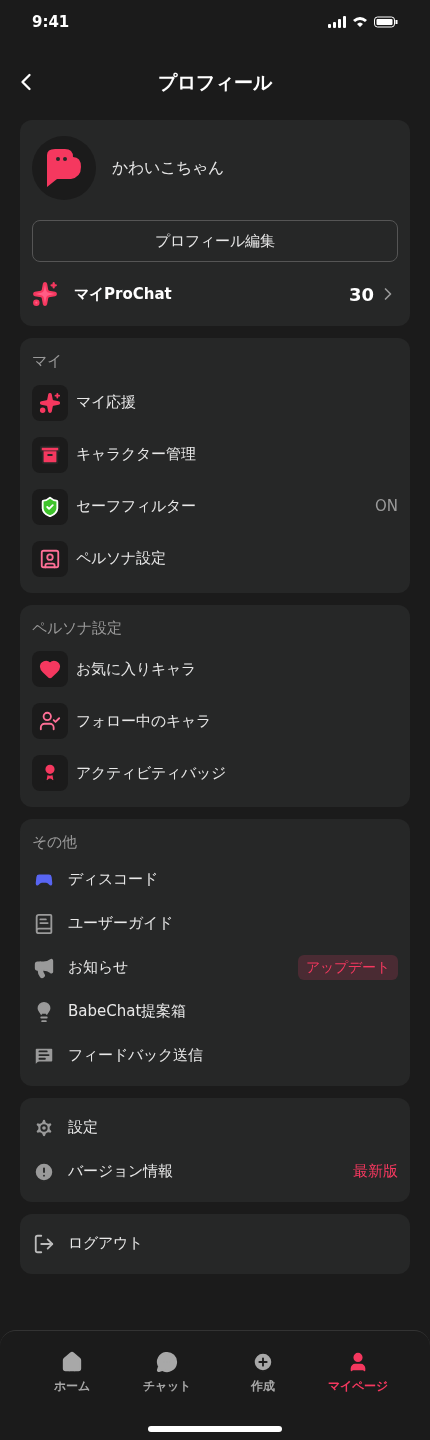  Describe the element at coordinates (135, 1056) in the screenshot. I see `menu-label: フィードバック送信` at that location.